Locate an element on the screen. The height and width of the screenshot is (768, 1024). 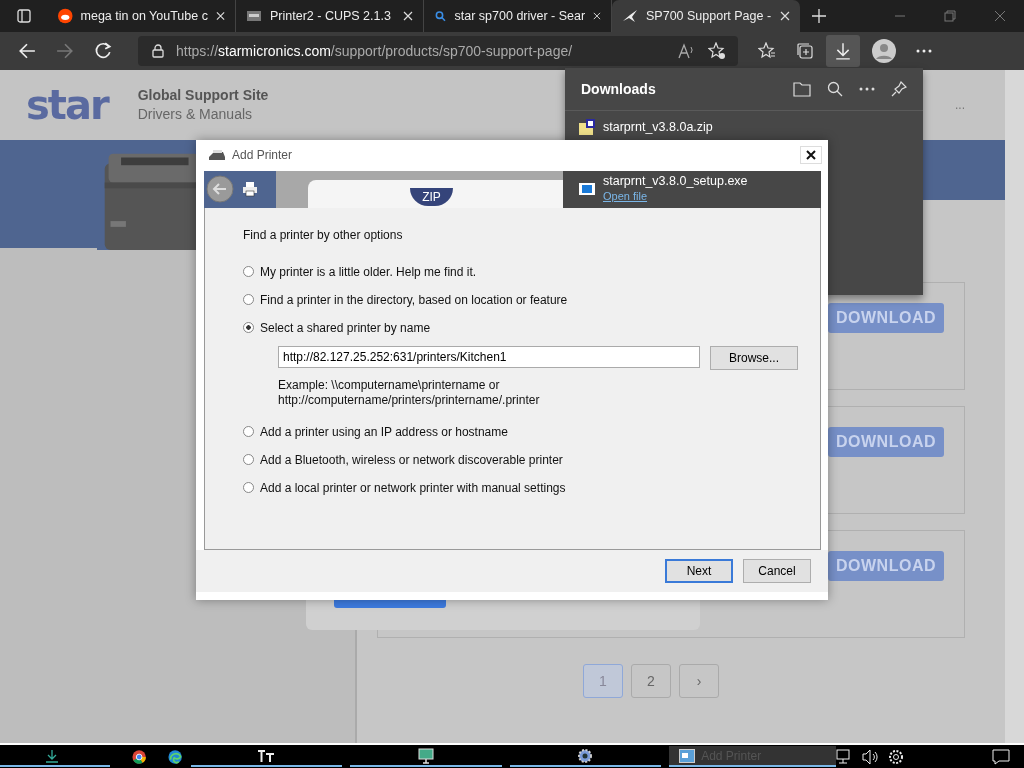
pin-icon is located at coordinates (899, 88).